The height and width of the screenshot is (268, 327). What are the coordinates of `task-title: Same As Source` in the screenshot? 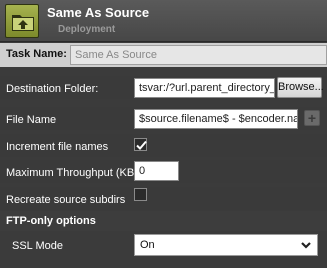 It's located at (98, 12).